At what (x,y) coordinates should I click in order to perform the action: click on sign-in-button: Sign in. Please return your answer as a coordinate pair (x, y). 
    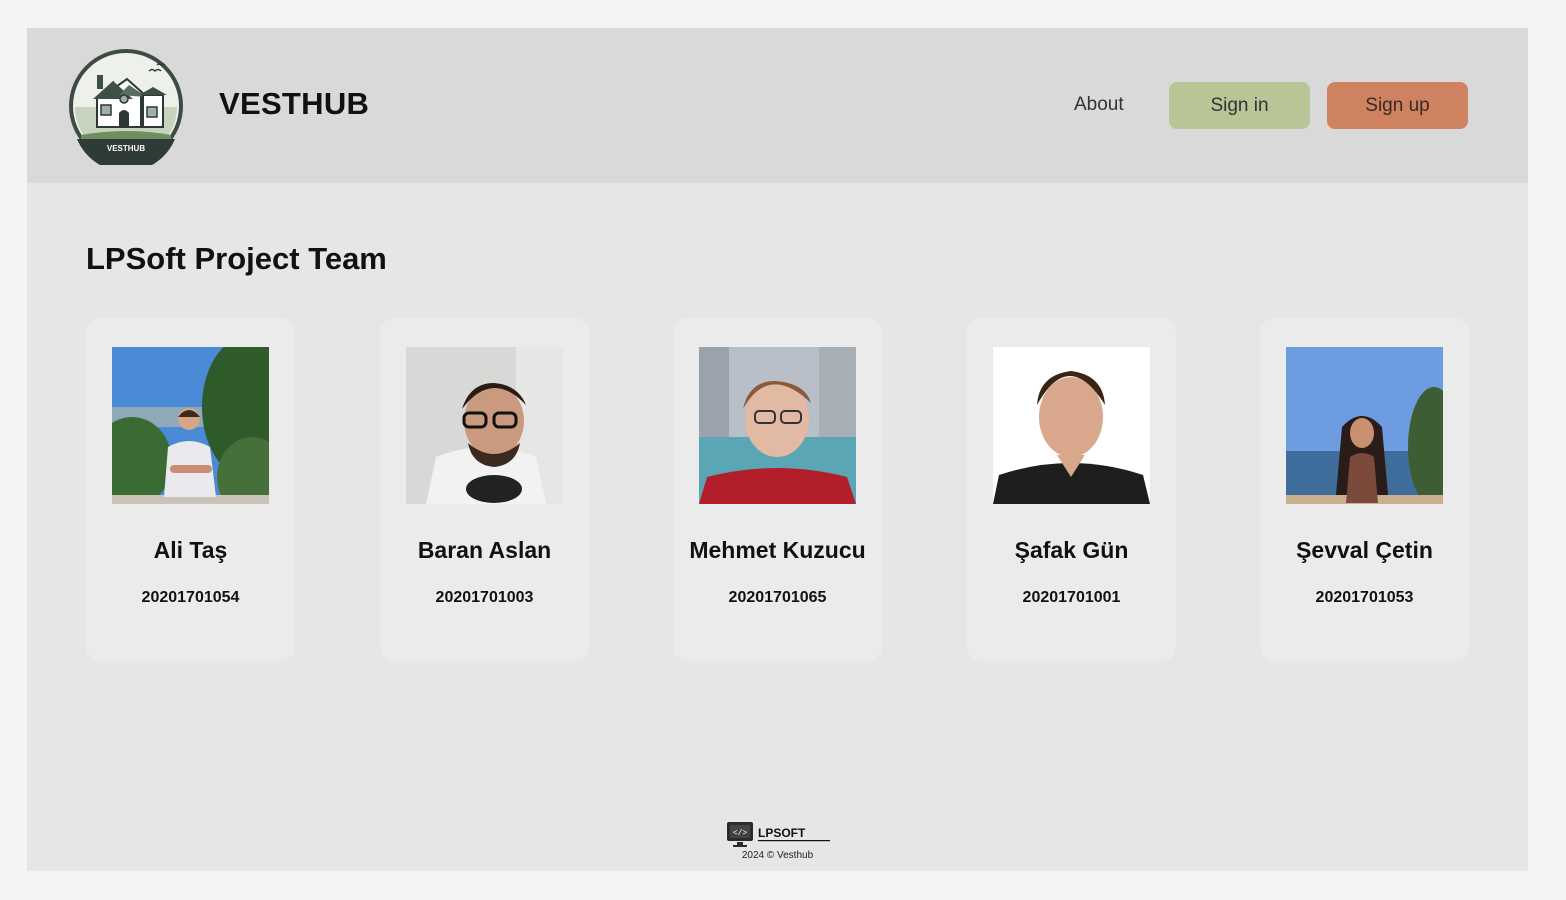
    Looking at the image, I should click on (1239, 105).